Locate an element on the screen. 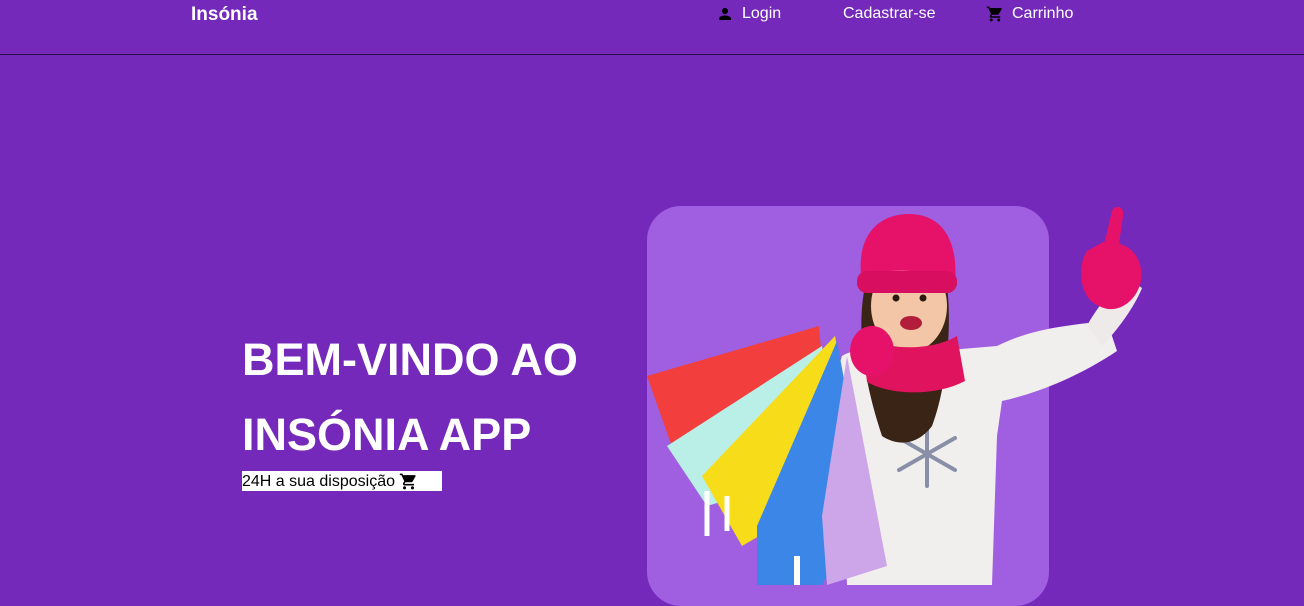  cart-label: Carrinho is located at coordinates (1043, 13).